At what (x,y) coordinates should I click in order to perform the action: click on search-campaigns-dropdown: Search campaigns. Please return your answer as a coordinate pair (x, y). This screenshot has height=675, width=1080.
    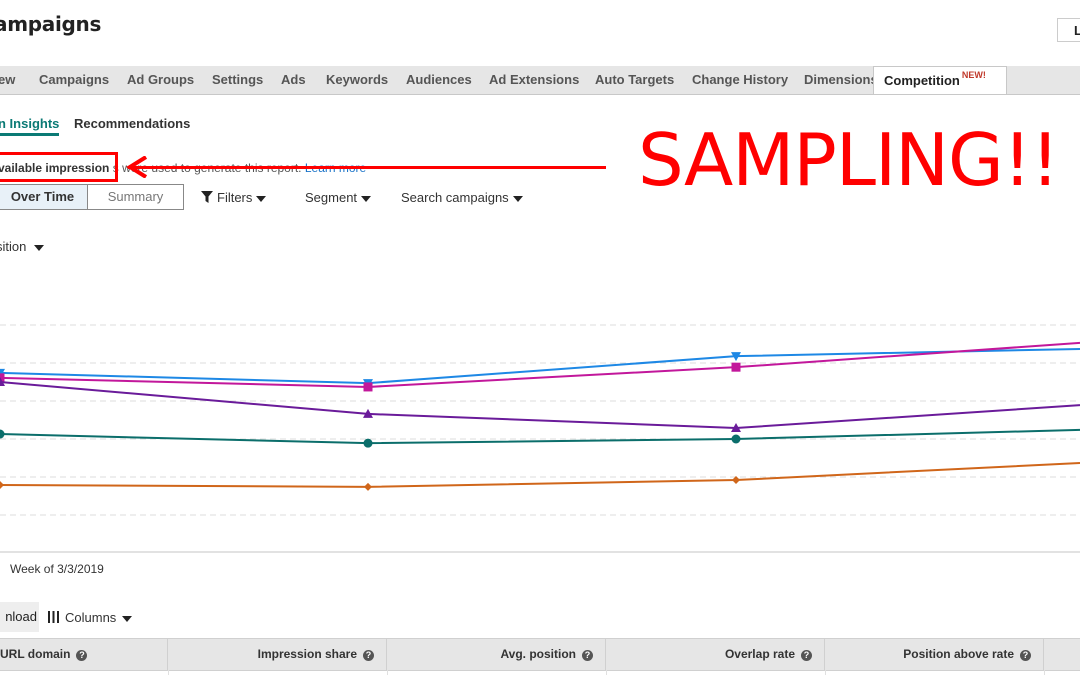
    Looking at the image, I should click on (462, 197).